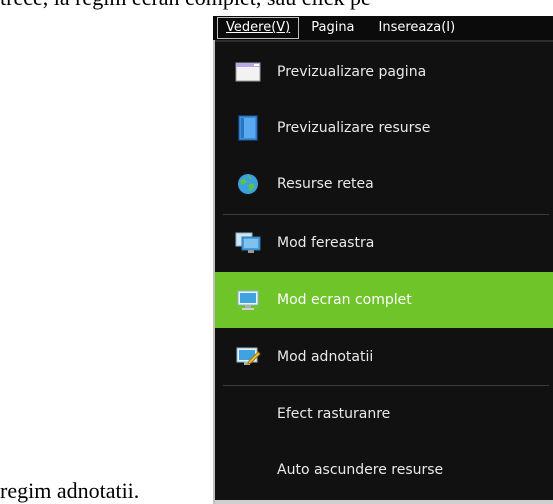  What do you see at coordinates (352, 72) in the screenshot?
I see `menu-item-label: Previzualizare pagina` at bounding box center [352, 72].